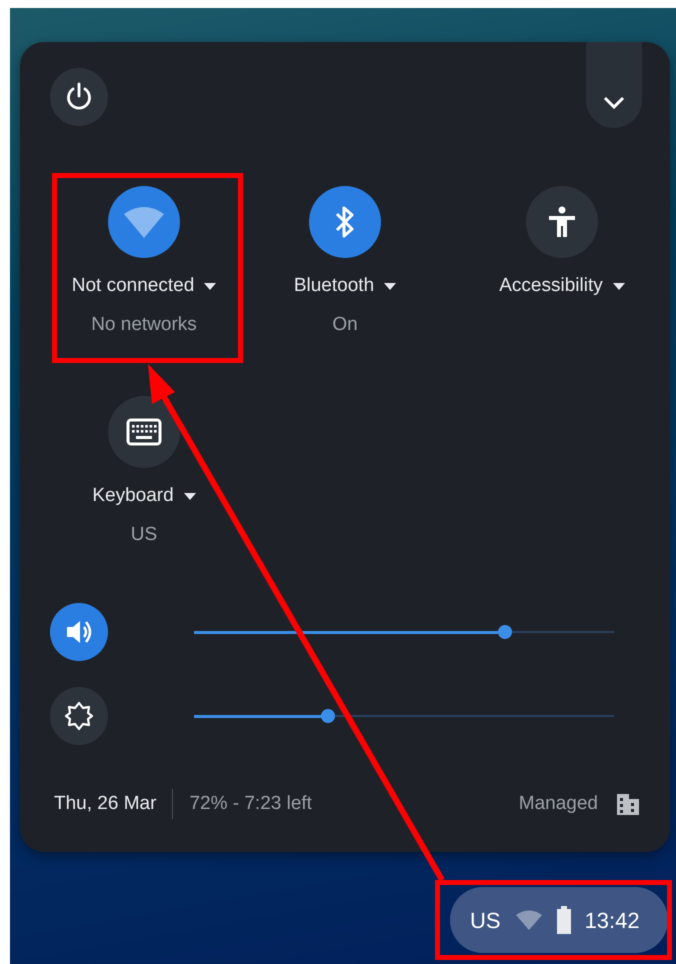  Describe the element at coordinates (144, 496) in the screenshot. I see `tile-menu-button: Keyboard` at that location.